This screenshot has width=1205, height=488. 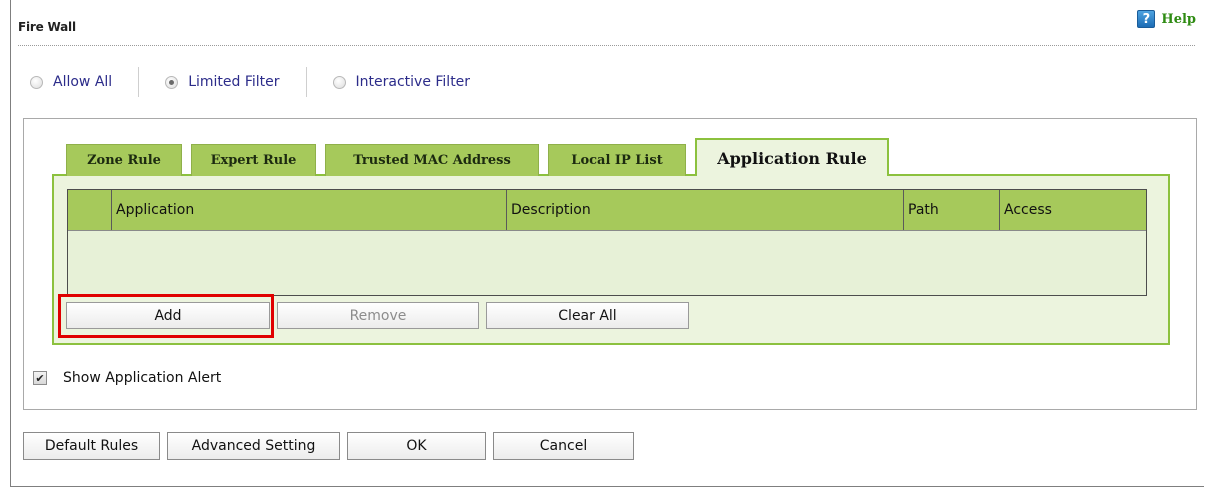 I want to click on tab-trusted-mac-address: Trusted MAC Address, so click(x=432, y=160).